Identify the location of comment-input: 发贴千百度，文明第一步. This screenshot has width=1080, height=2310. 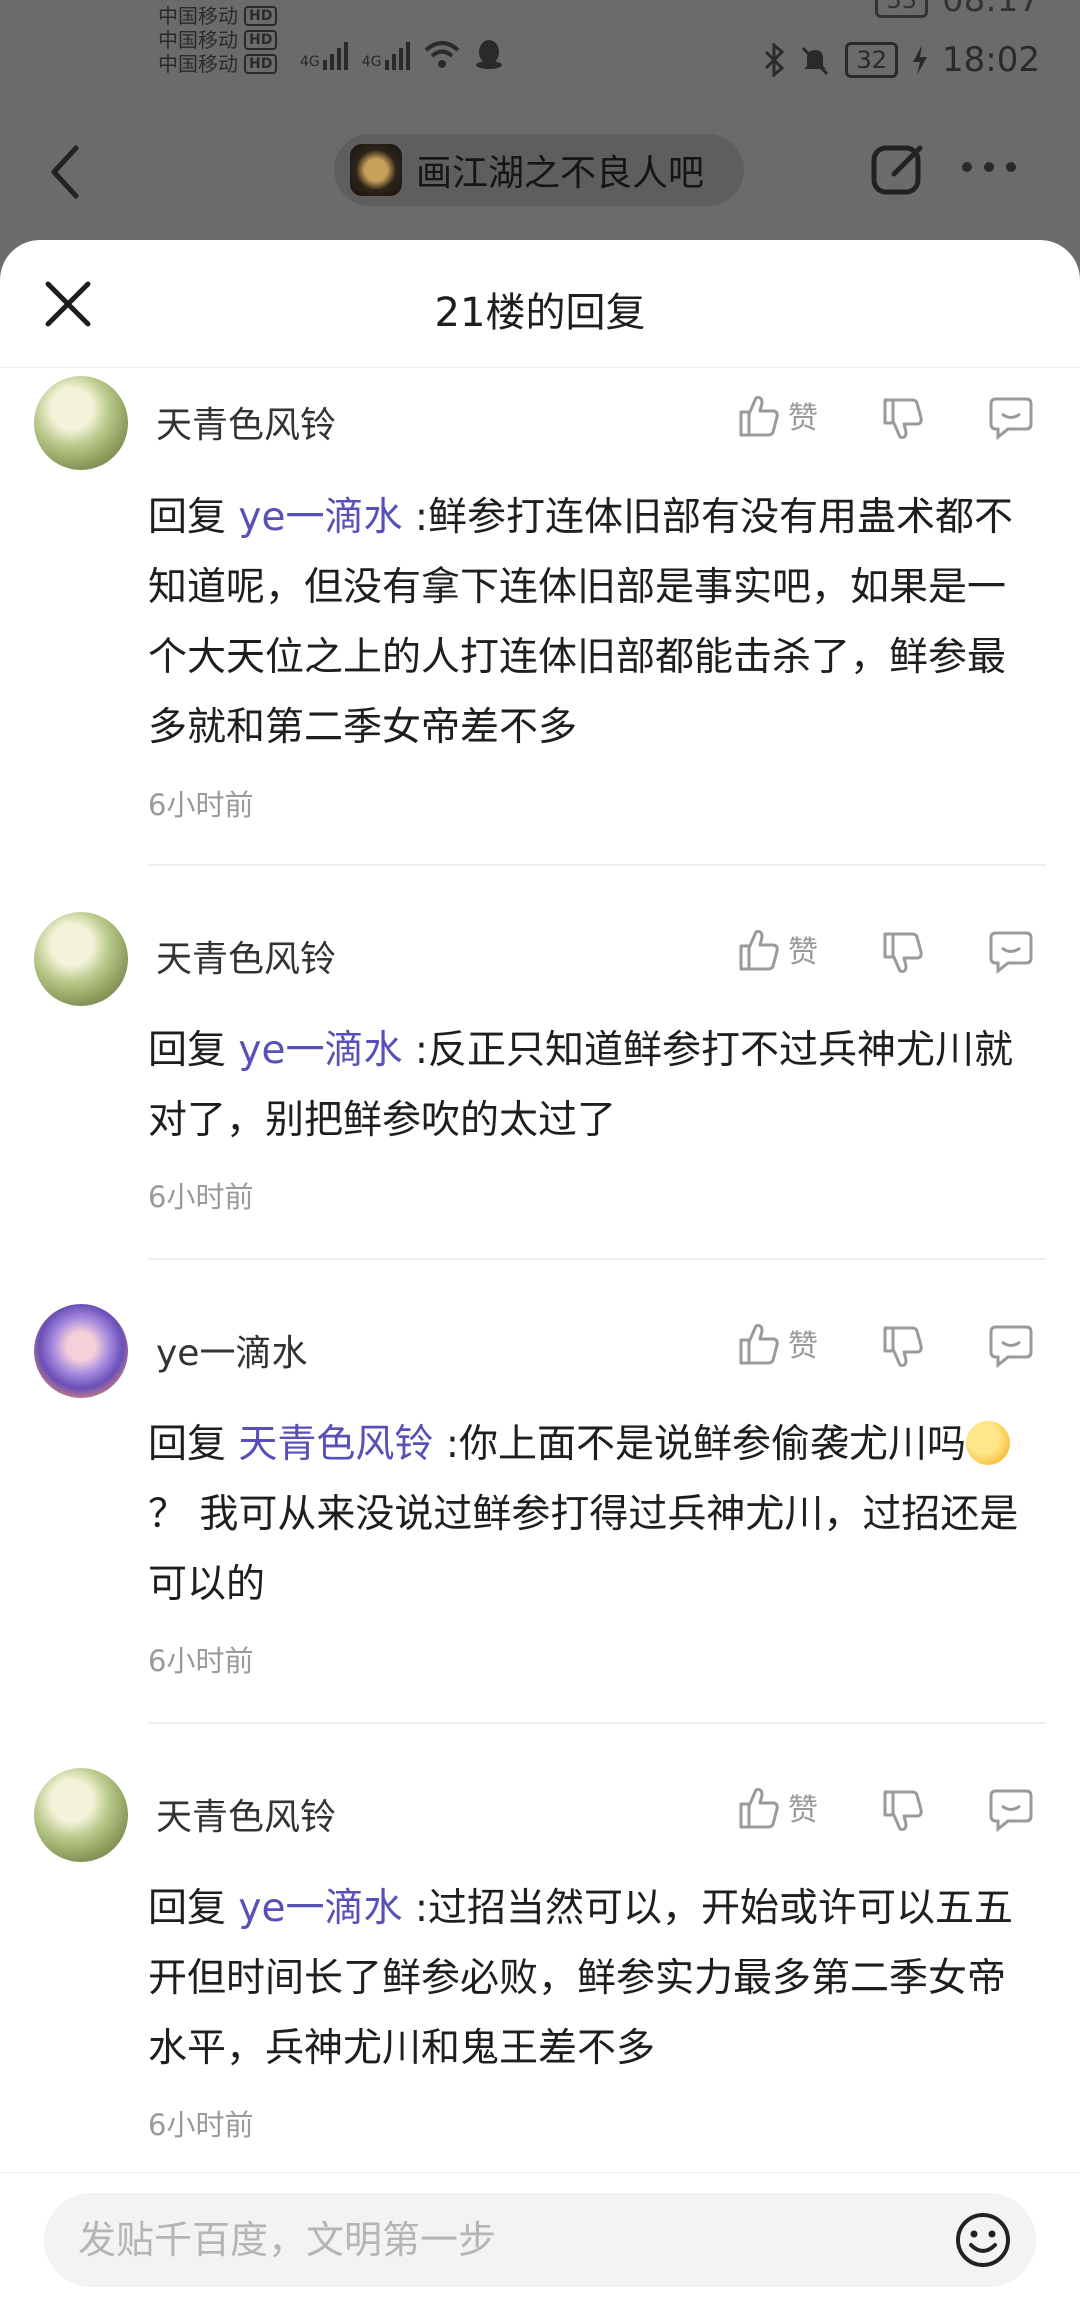
(540, 2240).